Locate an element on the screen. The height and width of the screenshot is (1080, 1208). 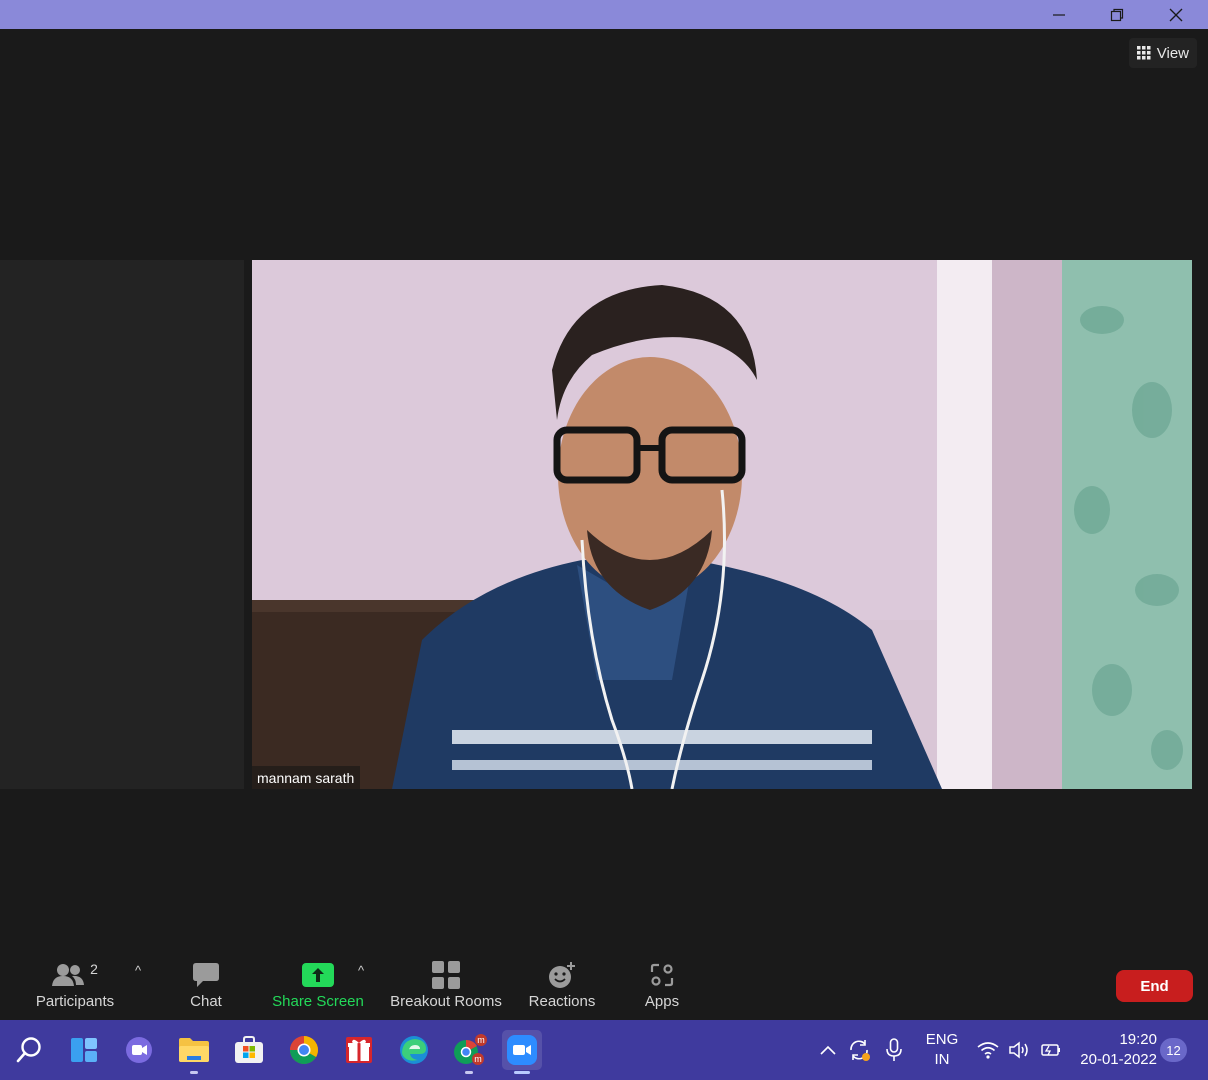
restore-icon is located at coordinates (1117, 14).